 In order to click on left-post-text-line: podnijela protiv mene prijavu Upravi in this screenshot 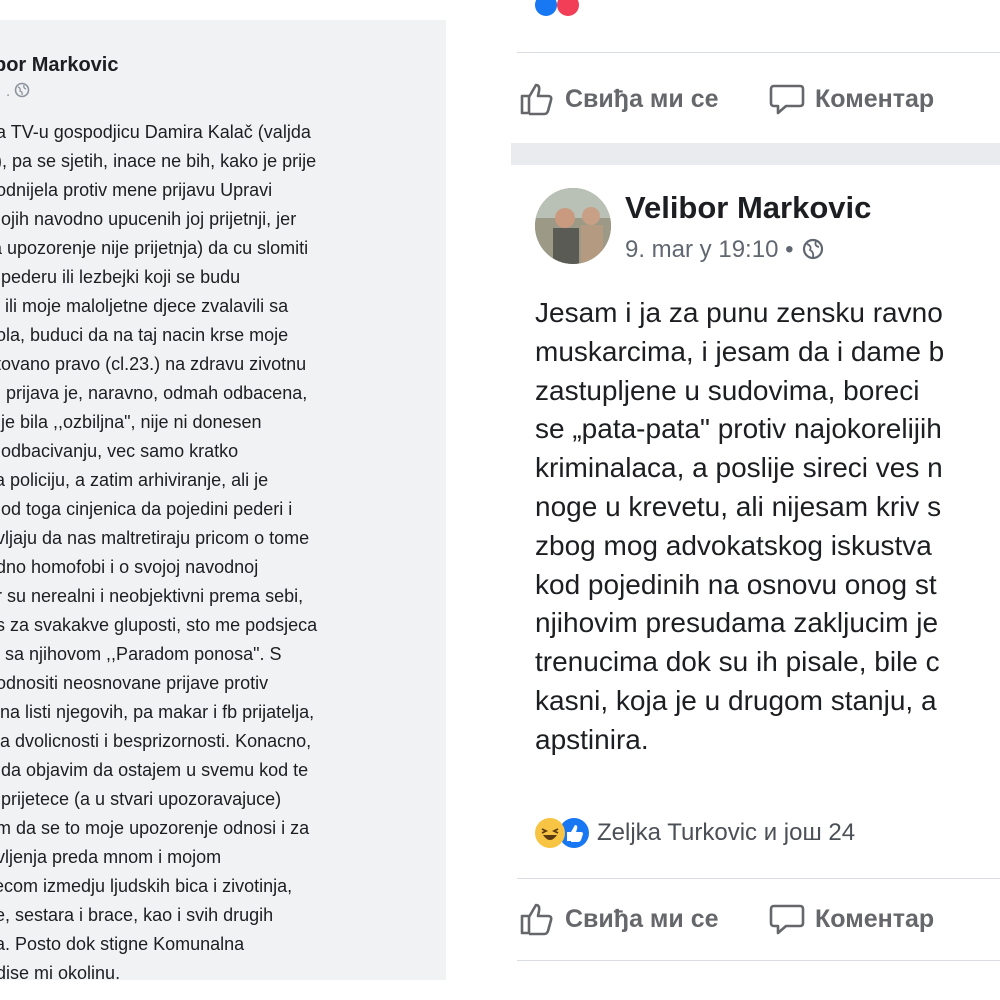, I will do `click(136, 190)`.